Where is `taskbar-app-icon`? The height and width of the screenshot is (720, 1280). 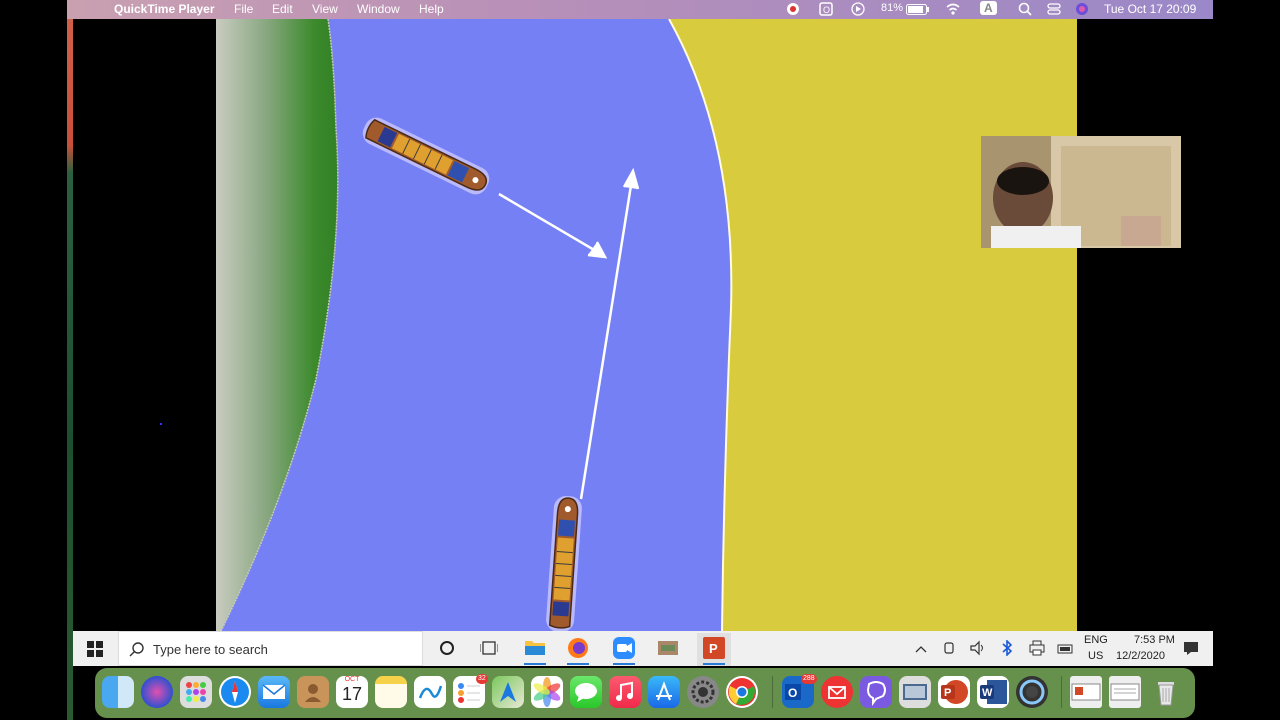 taskbar-app-icon is located at coordinates (668, 650).